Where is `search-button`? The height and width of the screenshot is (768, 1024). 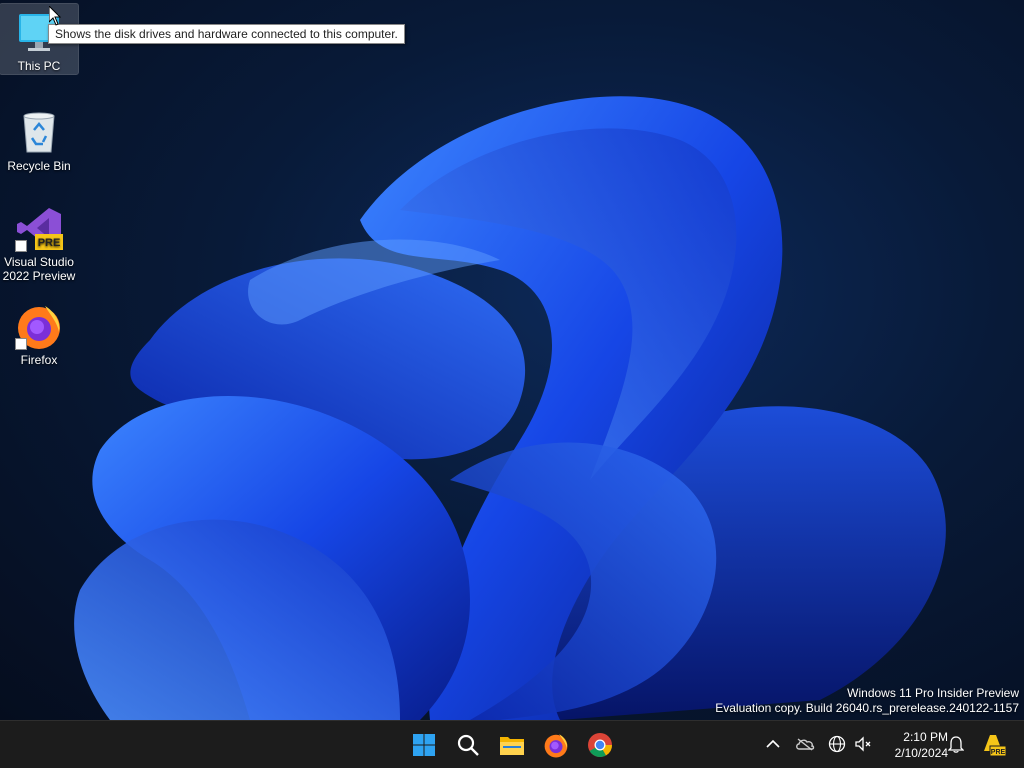
search-button is located at coordinates (468, 745).